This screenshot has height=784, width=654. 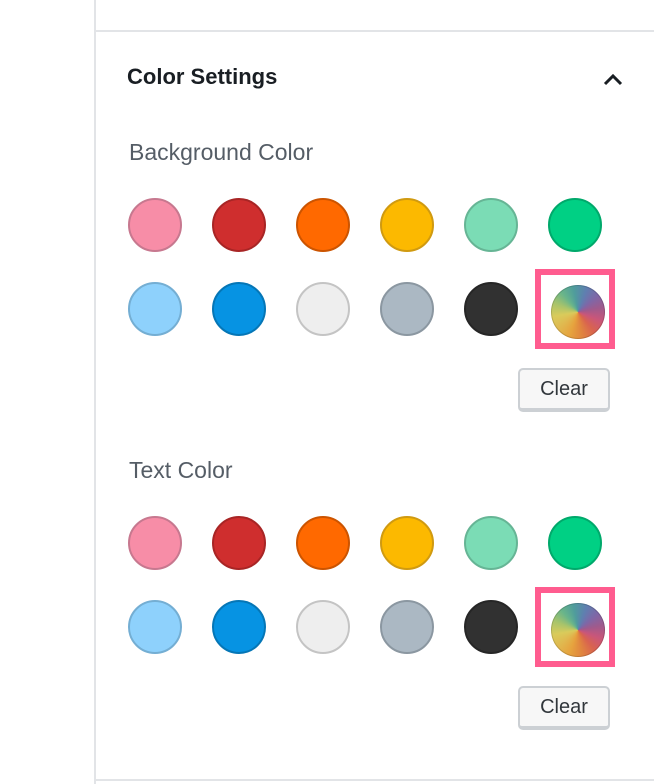 What do you see at coordinates (375, 780) in the screenshot?
I see `panel-divider-bottom` at bounding box center [375, 780].